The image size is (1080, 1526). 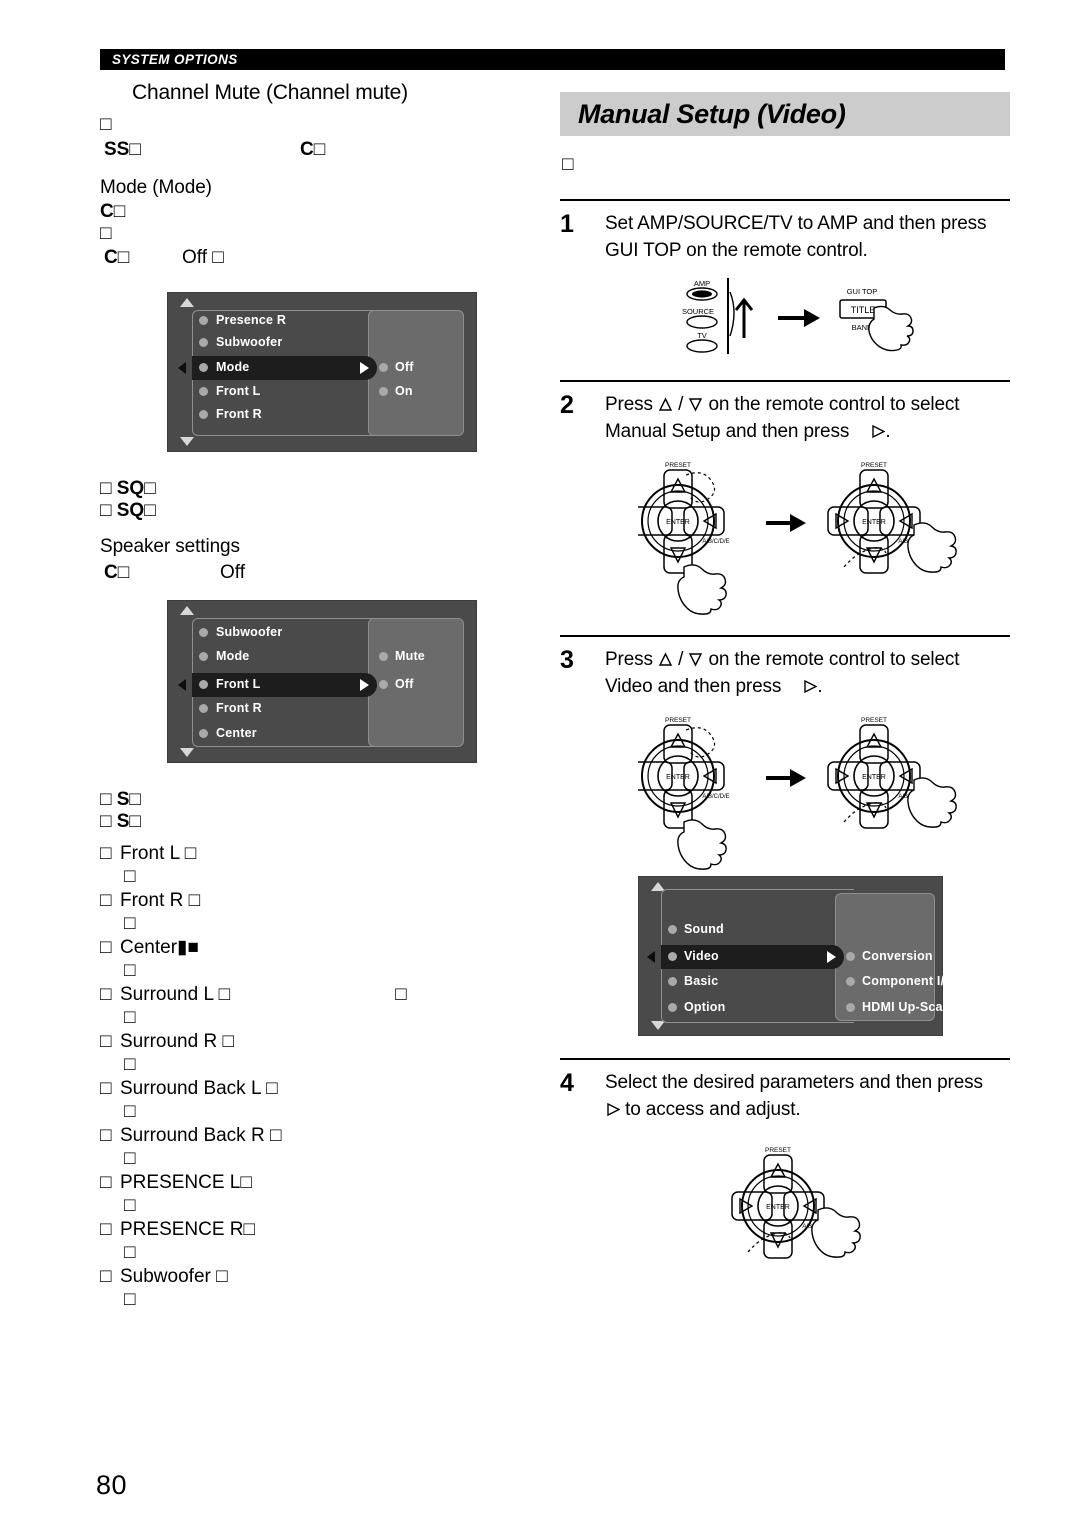 I want to click on osd-option-component-ip: Component I/P, so click(x=907, y=981).